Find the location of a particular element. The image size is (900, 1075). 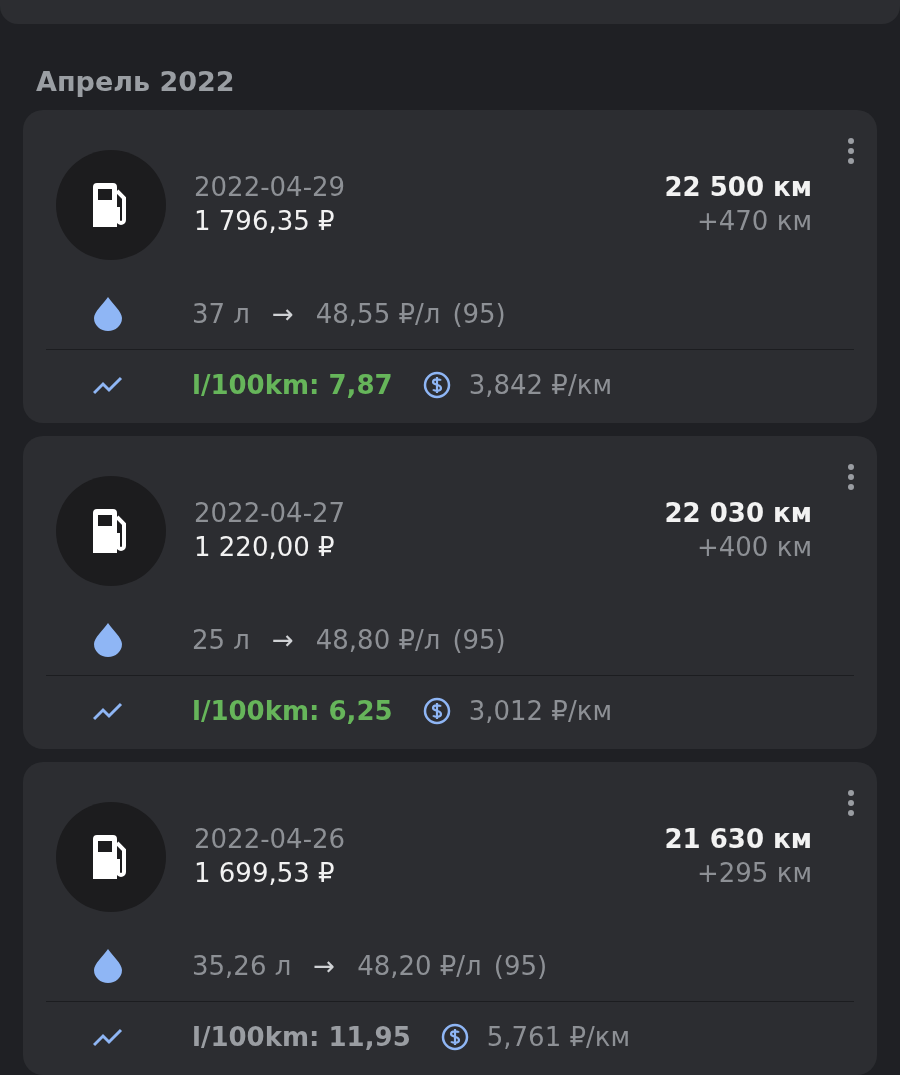

odometer: 21 630 км is located at coordinates (738, 839).